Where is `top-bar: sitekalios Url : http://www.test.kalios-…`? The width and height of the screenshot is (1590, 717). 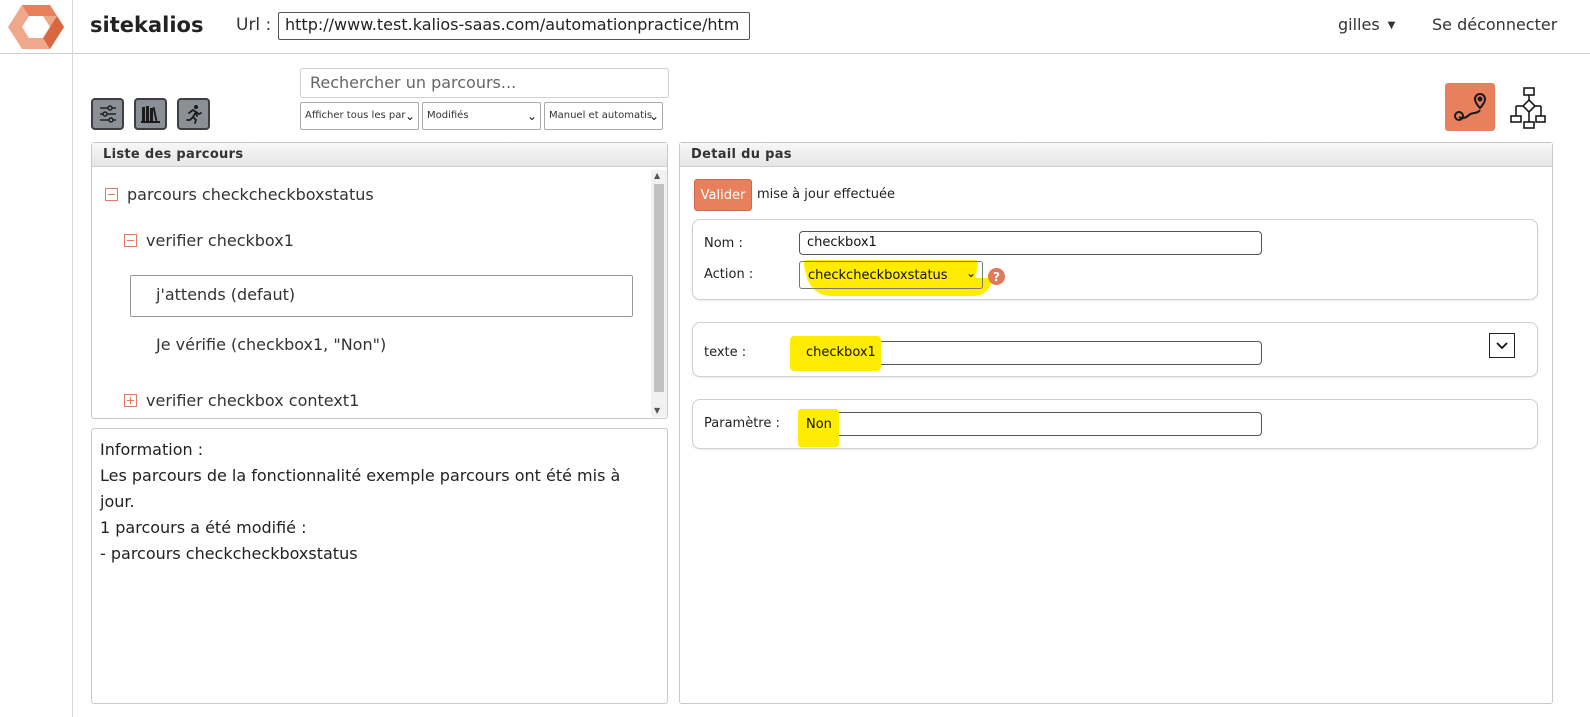 top-bar: sitekalios Url : http://www.test.kalios-… is located at coordinates (795, 27).